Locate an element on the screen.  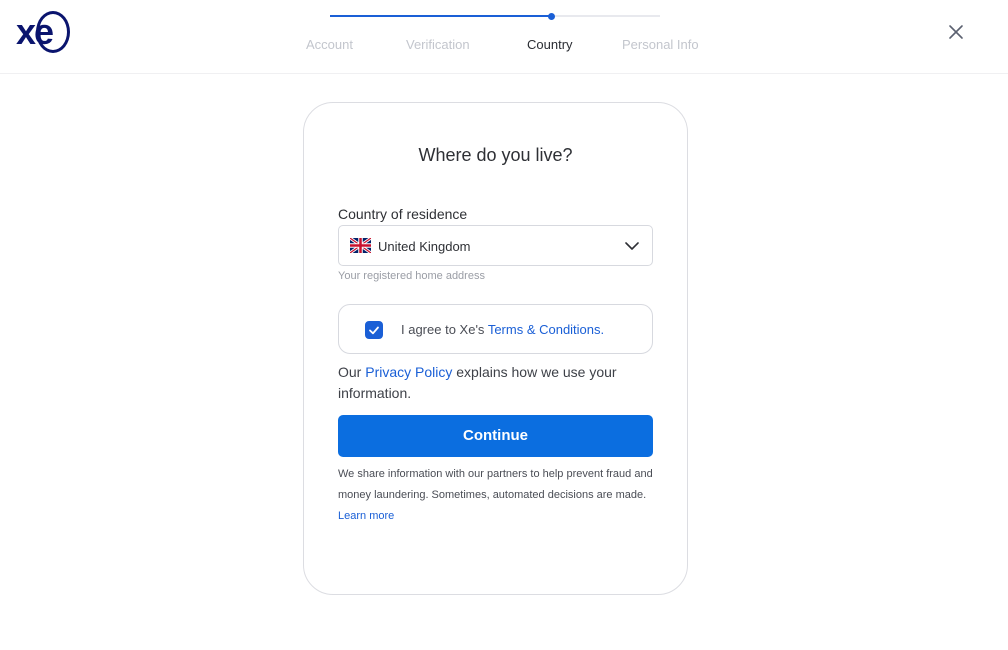
country-select: United Kingdom is located at coordinates (495, 245).